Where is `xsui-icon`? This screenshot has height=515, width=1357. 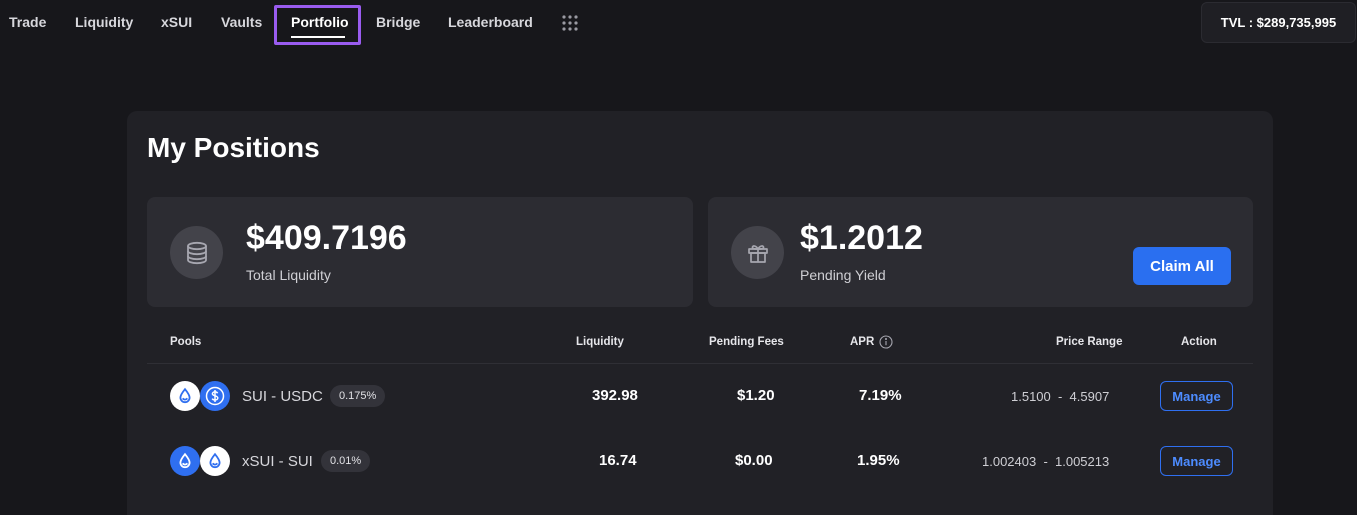
xsui-icon is located at coordinates (185, 461).